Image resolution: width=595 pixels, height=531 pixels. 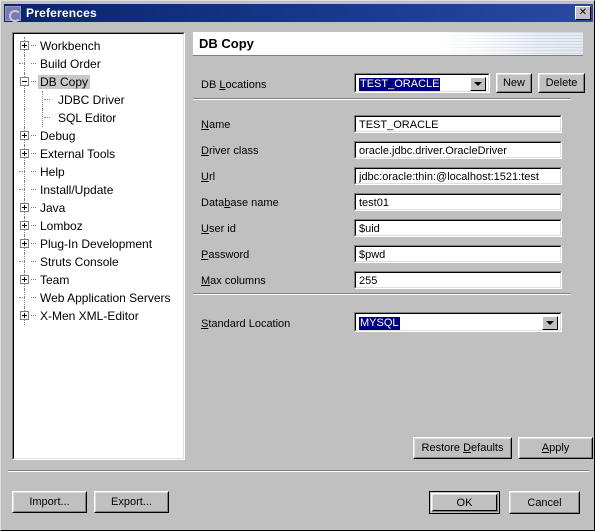 I want to click on tree-item-x-men-xml-editor: X-Men XML-Editor, so click(x=98, y=316).